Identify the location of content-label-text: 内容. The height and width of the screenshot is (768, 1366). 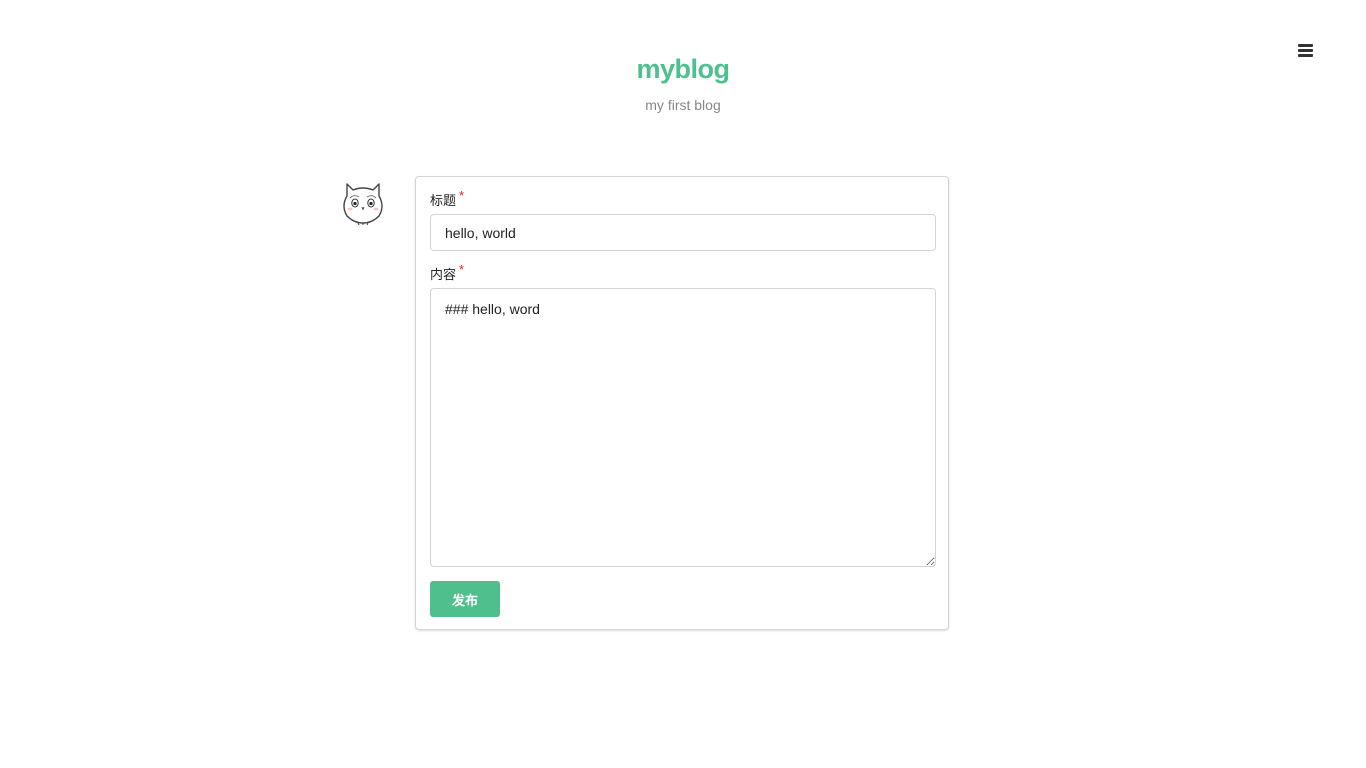
(443, 274).